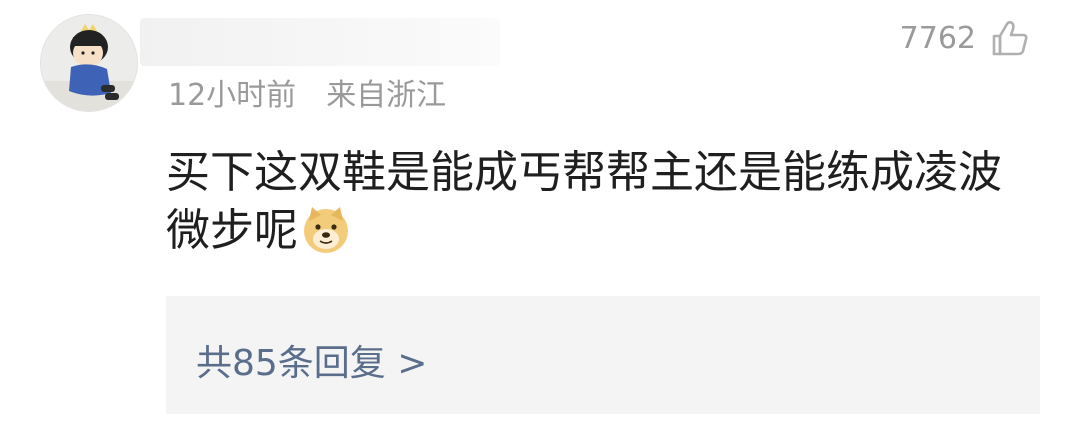 The height and width of the screenshot is (422, 1080). I want to click on cartoon-avatar-icon, so click(89, 63).